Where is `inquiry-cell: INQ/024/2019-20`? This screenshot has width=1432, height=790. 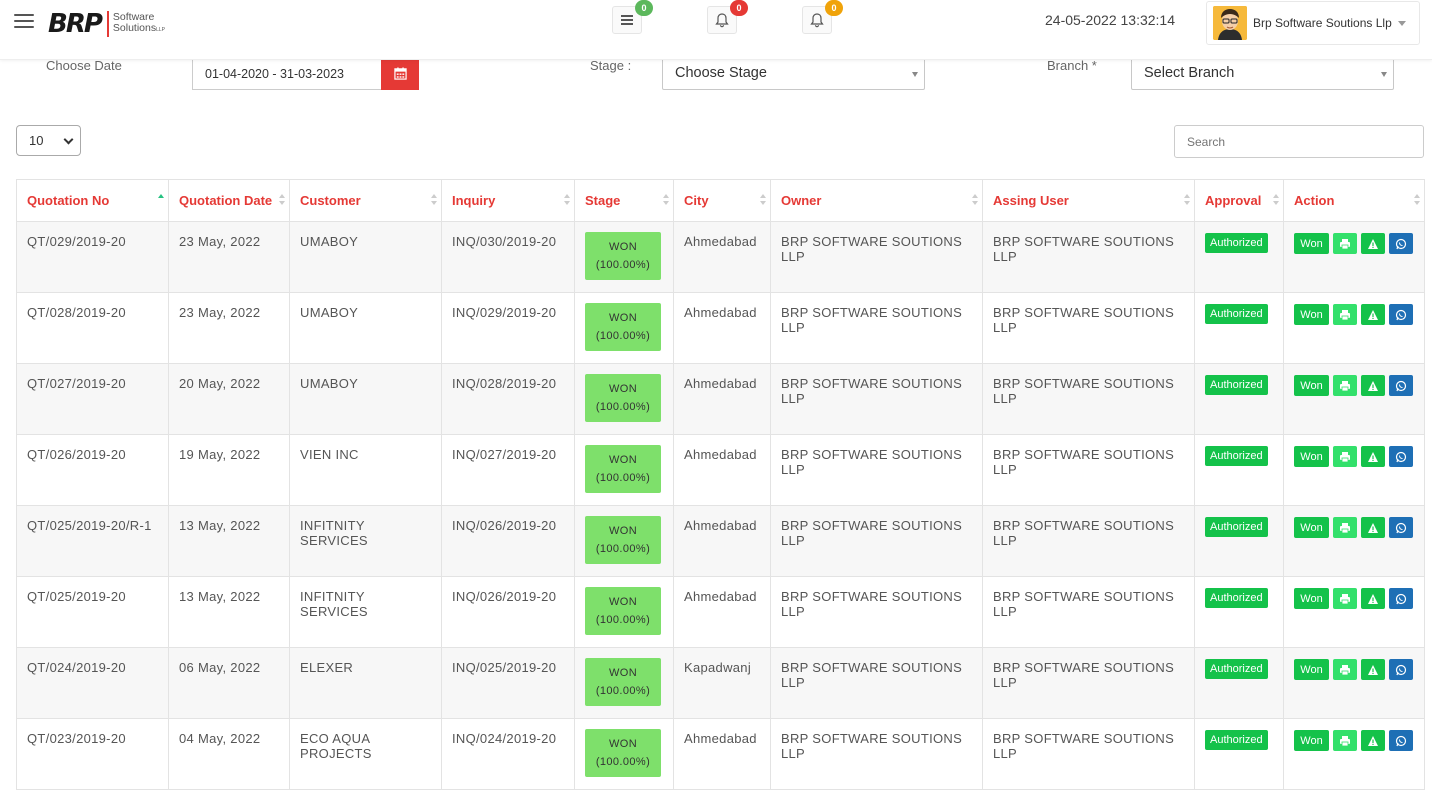
inquiry-cell: INQ/024/2019-20 is located at coordinates (508, 754).